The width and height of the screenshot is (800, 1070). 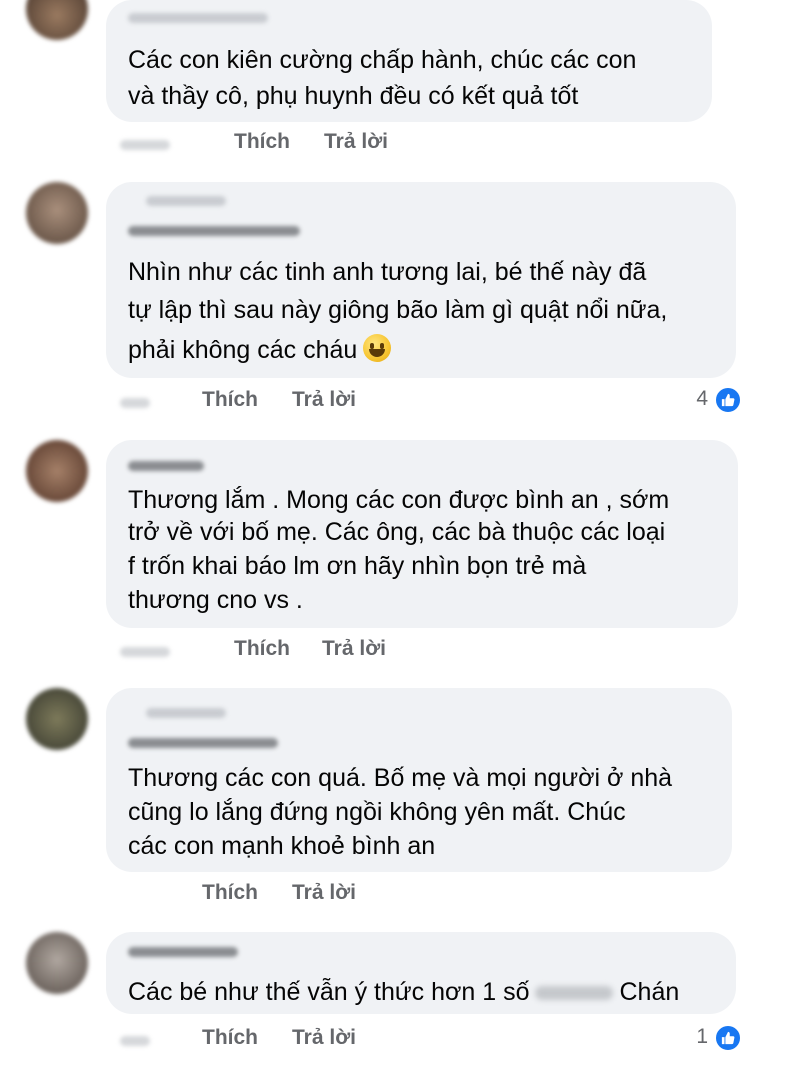 What do you see at coordinates (282, 846) in the screenshot?
I see `comment-text-line: các con mạnh khoẻ bình an` at bounding box center [282, 846].